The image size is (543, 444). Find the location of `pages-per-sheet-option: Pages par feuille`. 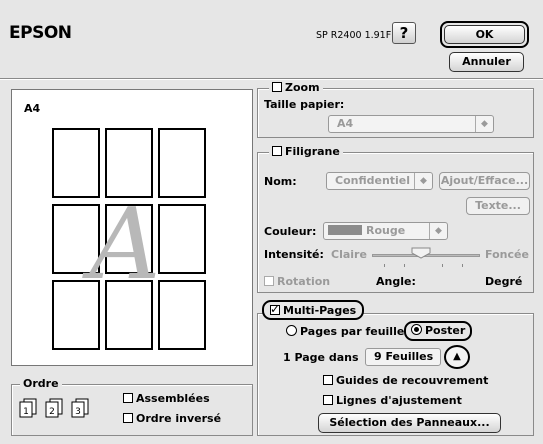

pages-per-sheet-option: Pages par feuille is located at coordinates (345, 331).